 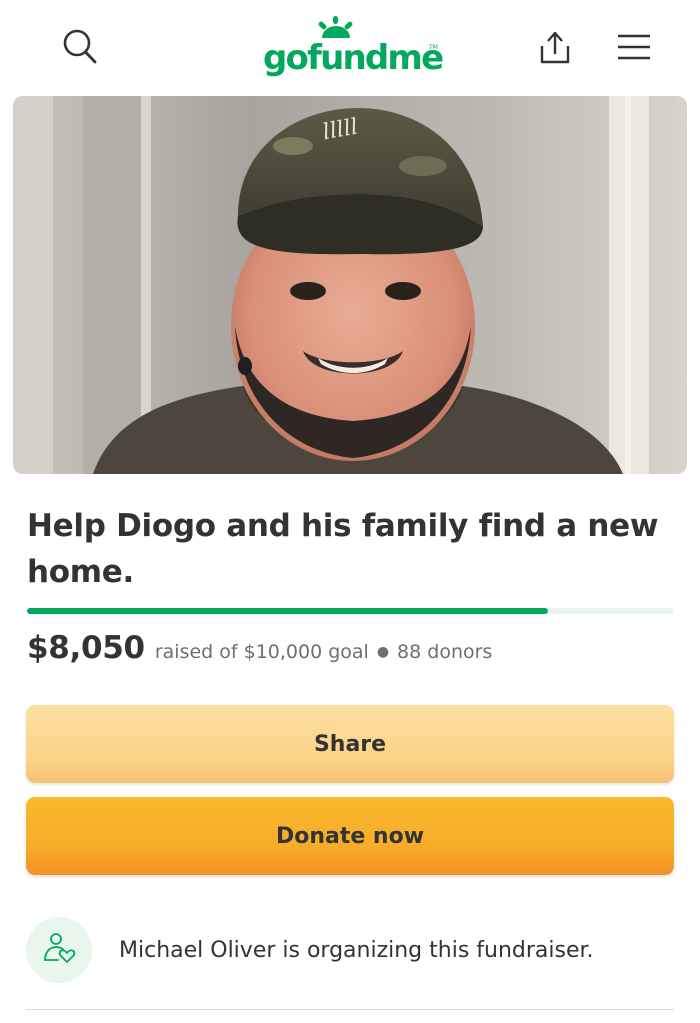 I want to click on upload-share-icon, so click(x=555, y=49).